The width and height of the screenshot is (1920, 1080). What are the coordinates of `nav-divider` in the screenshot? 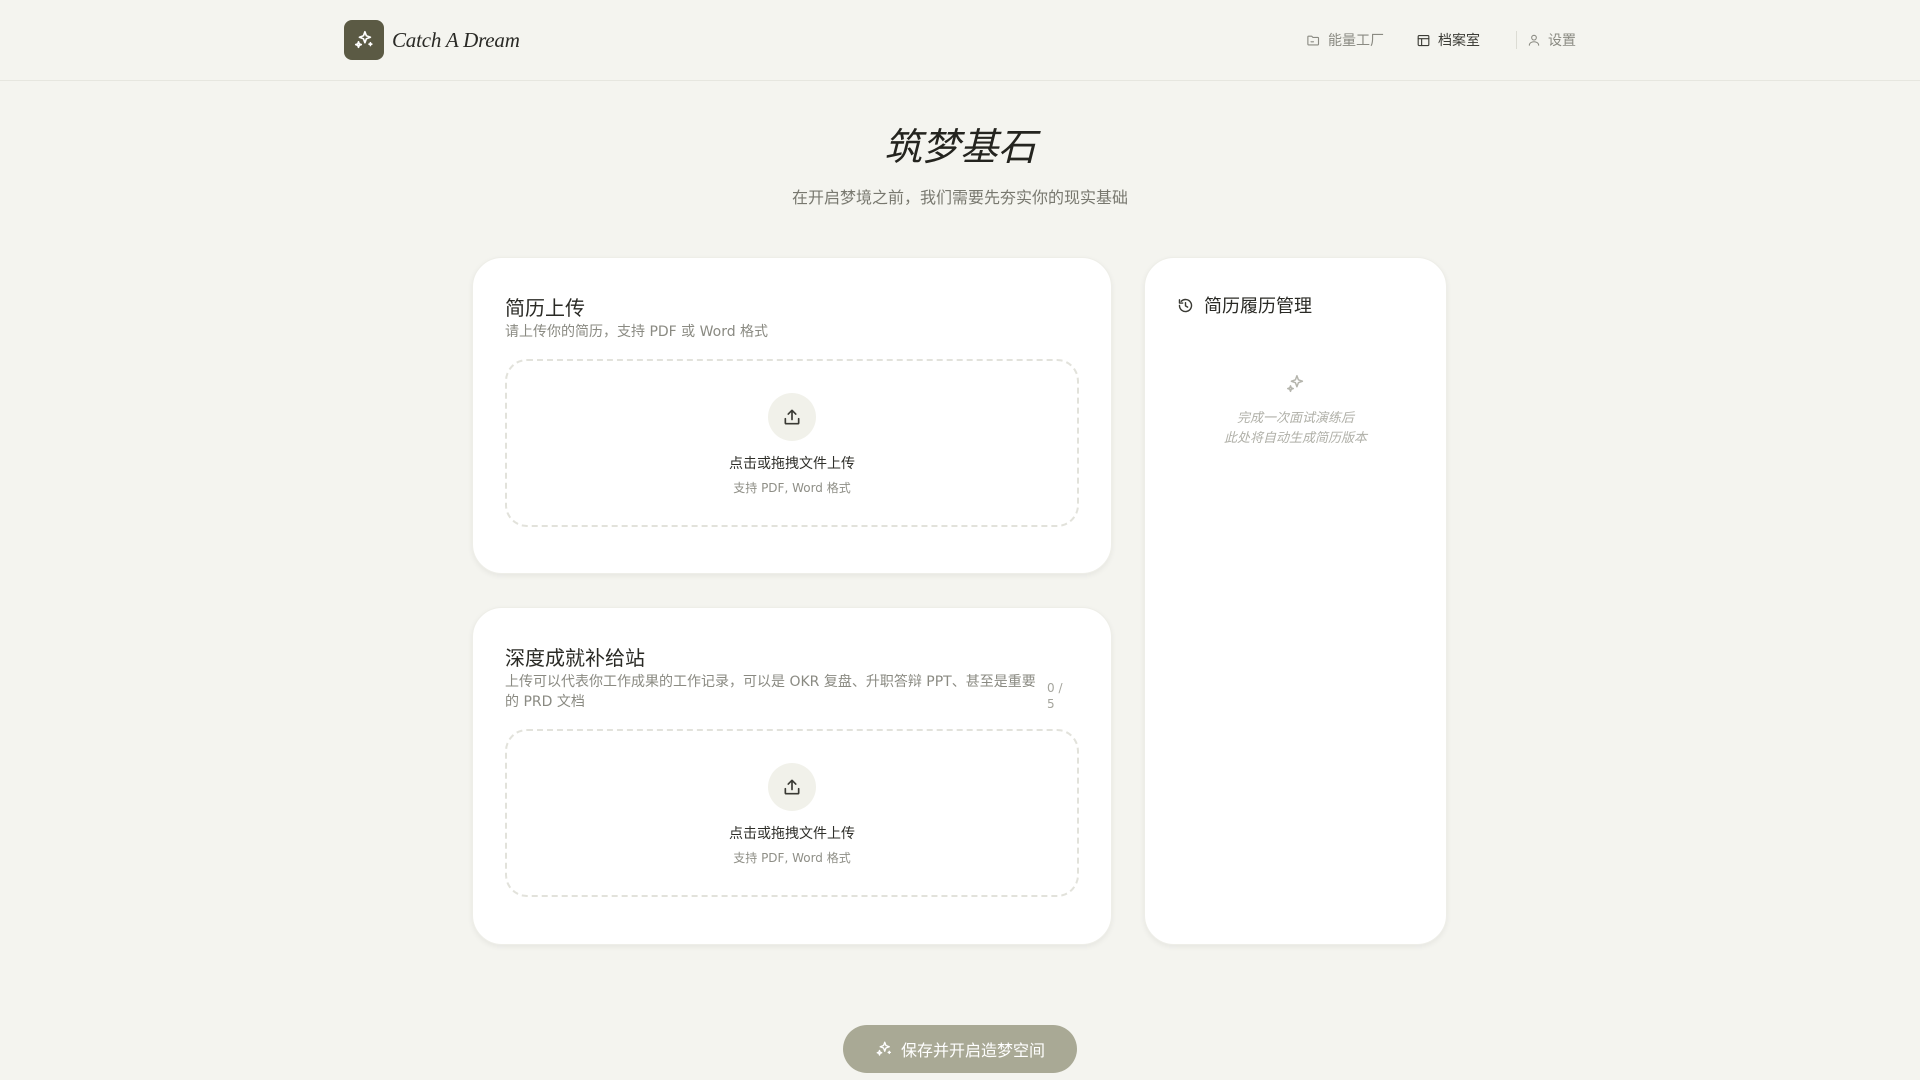 It's located at (1516, 40).